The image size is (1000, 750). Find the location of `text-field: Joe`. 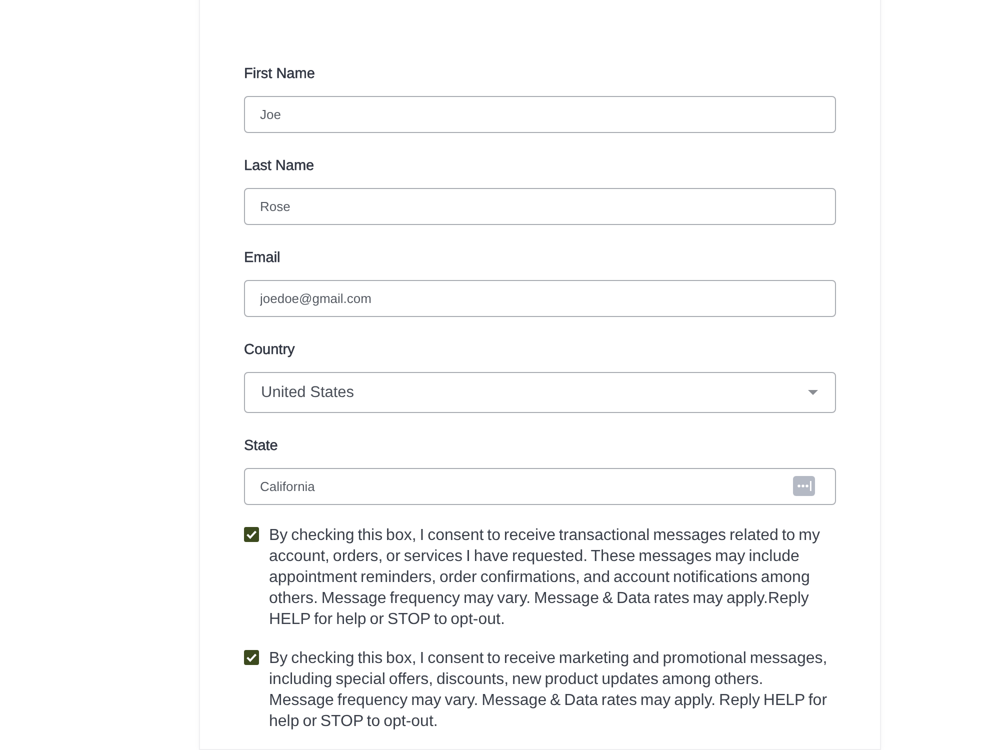

text-field: Joe is located at coordinates (540, 114).